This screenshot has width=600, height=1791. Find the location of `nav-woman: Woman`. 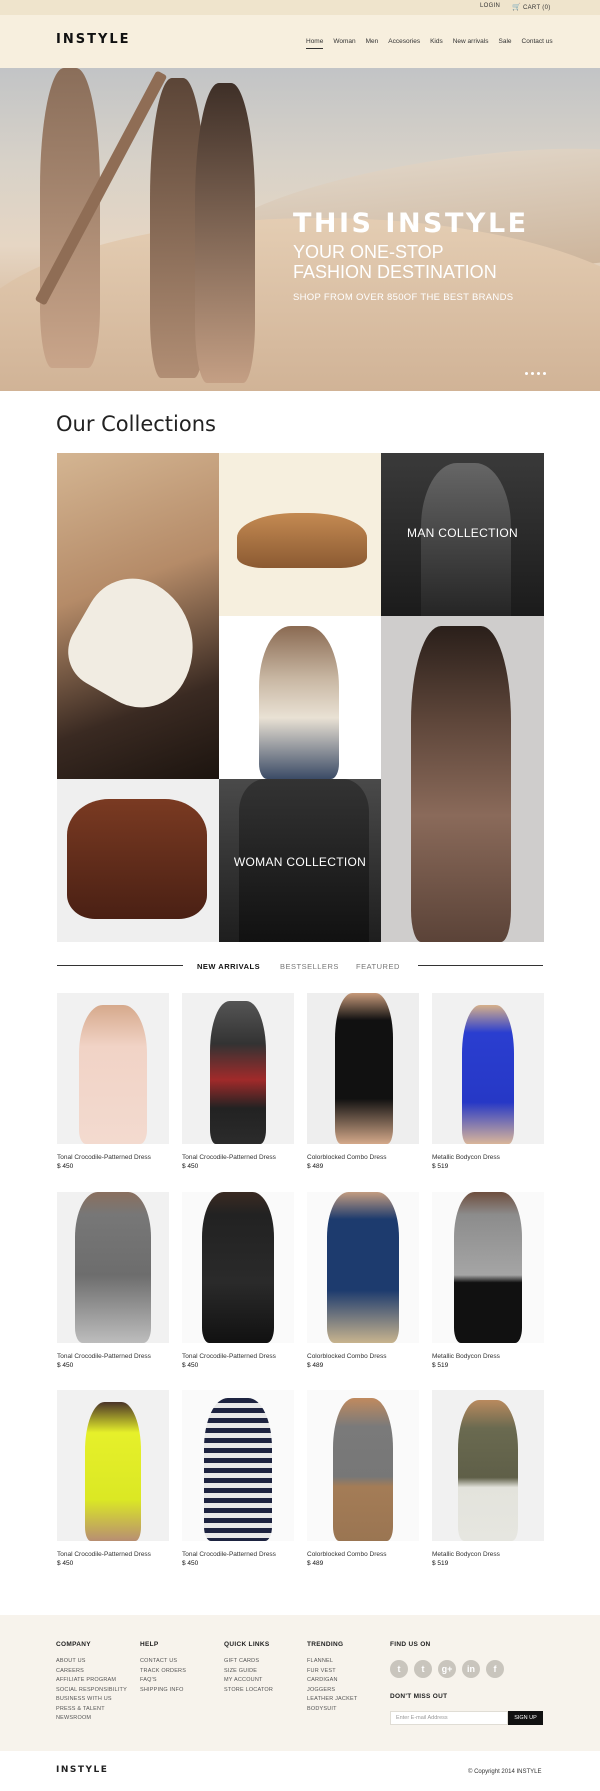

nav-woman: Woman is located at coordinates (344, 43).